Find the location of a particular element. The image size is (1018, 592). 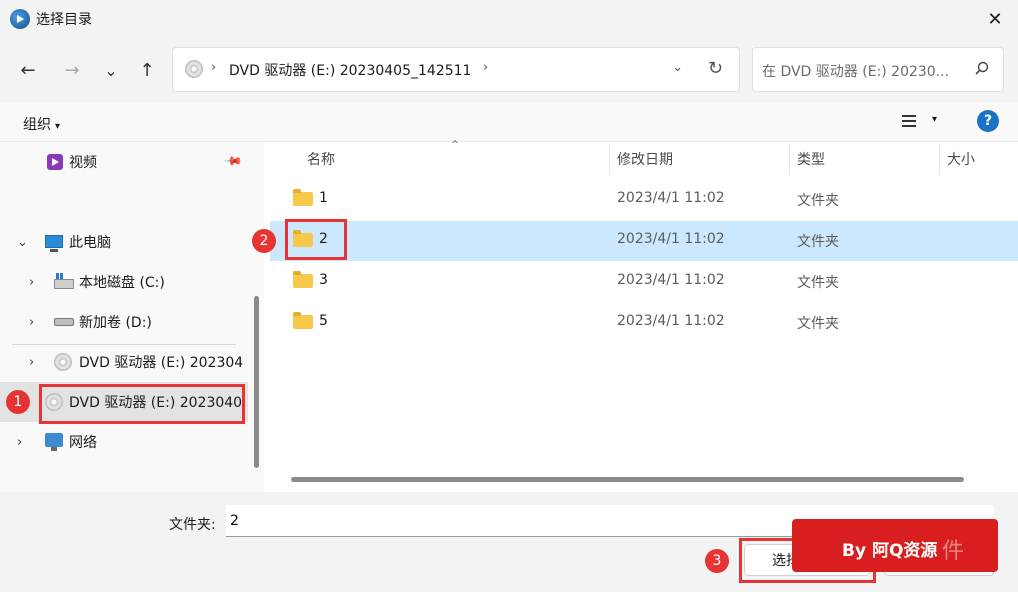

sort-ascending-icon: ⌃ is located at coordinates (455, 145).